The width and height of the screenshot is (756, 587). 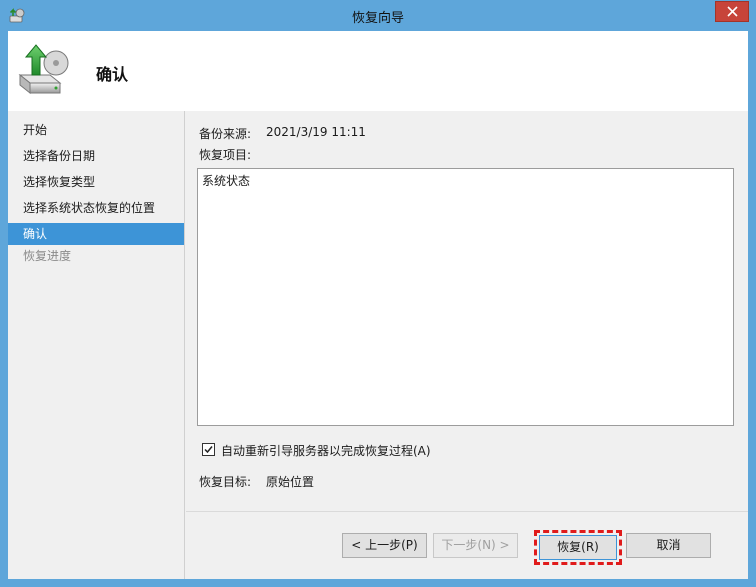 I want to click on previous-button: < 上一步(P), so click(x=384, y=545).